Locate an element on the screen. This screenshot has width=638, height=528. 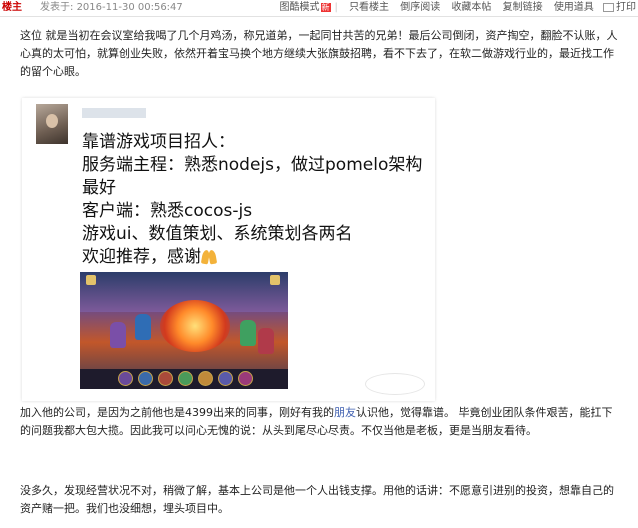
moment-line: 最好 is located at coordinates (99, 188).